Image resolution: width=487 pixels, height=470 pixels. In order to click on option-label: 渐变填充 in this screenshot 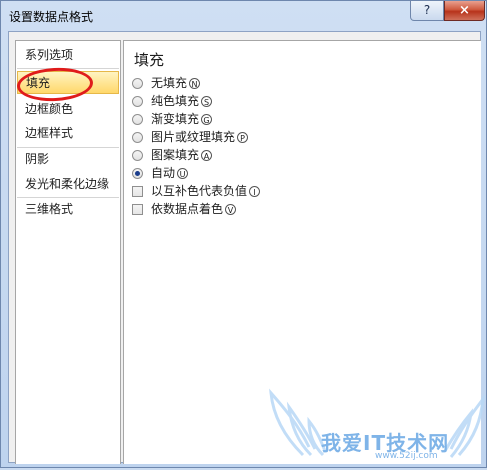, I will do `click(175, 119)`.